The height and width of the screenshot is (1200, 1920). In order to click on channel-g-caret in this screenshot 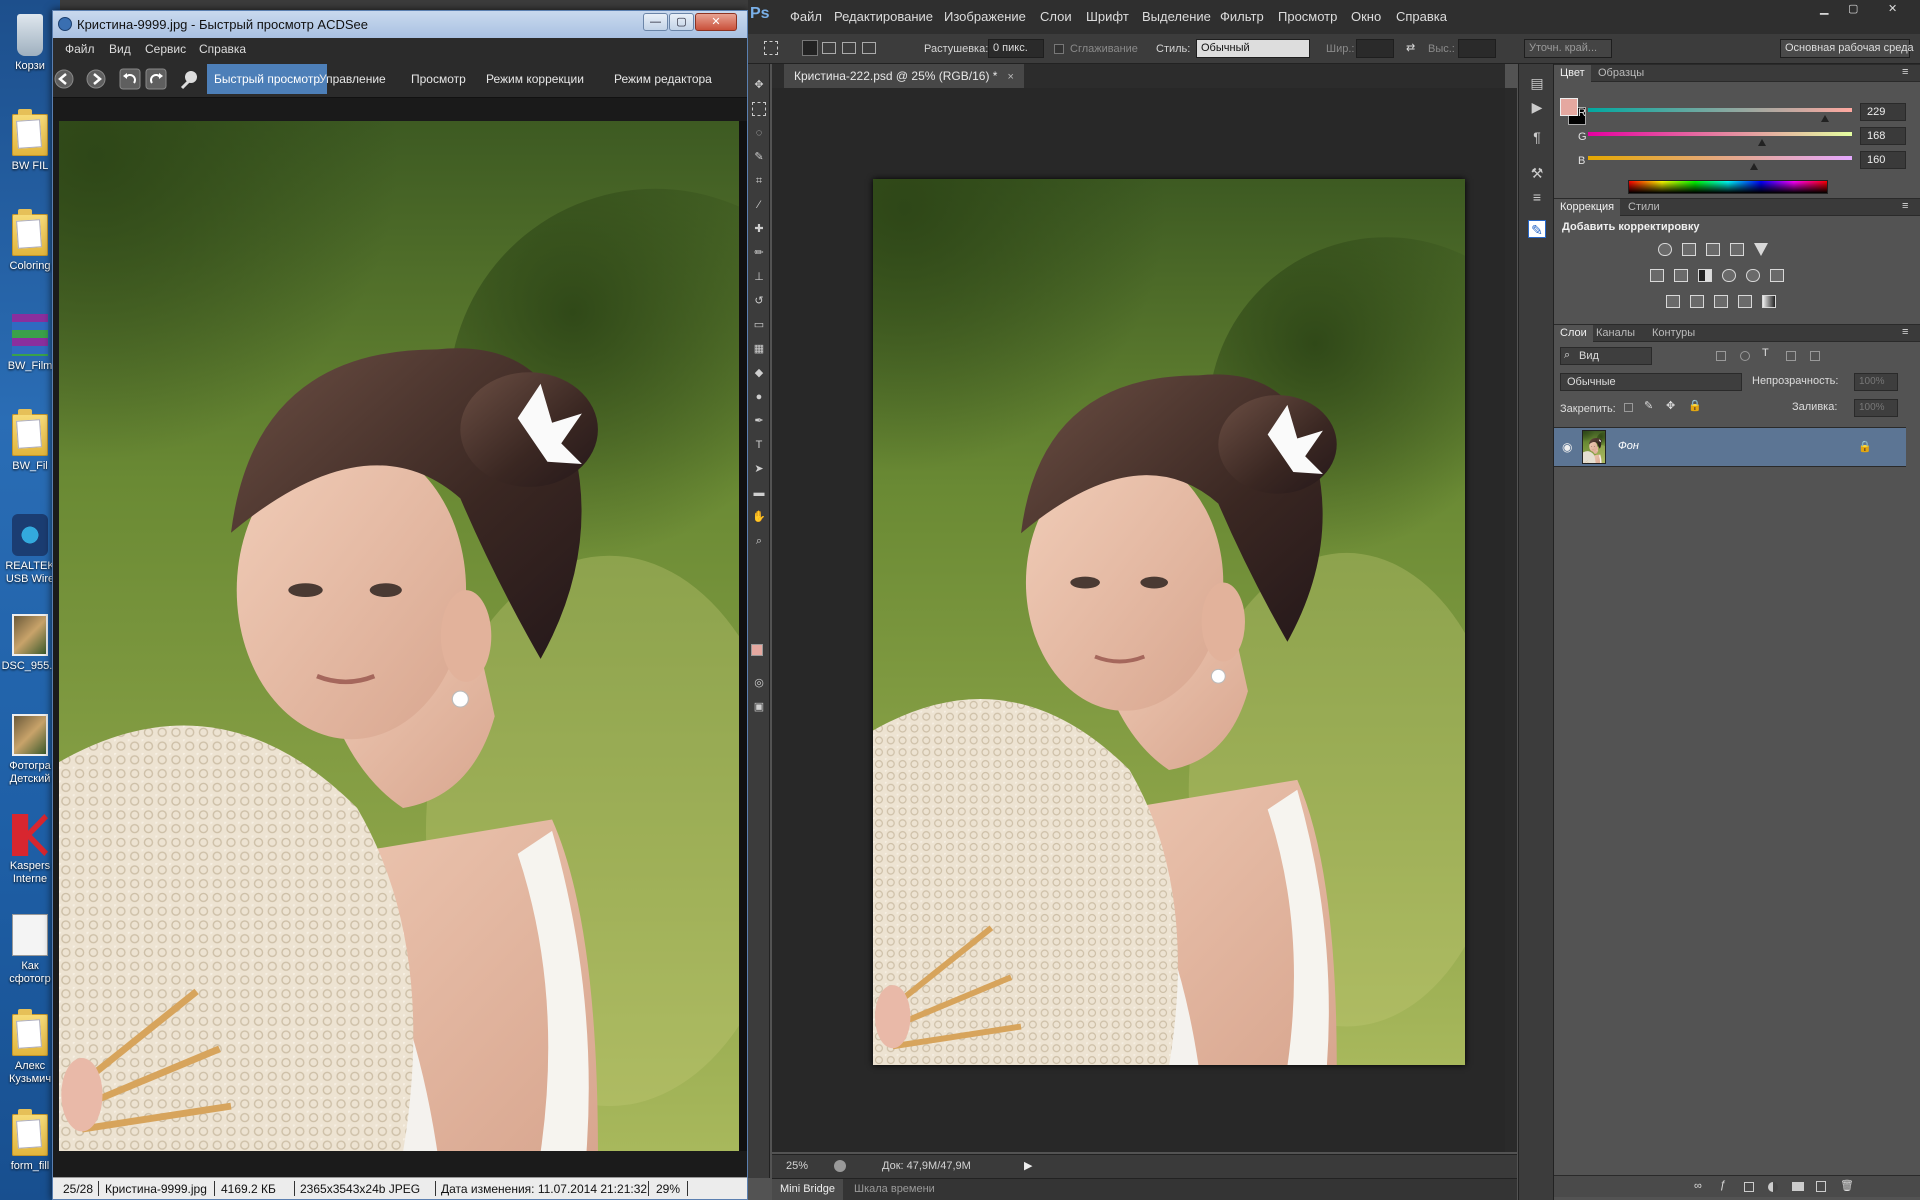, I will do `click(1761, 142)`.